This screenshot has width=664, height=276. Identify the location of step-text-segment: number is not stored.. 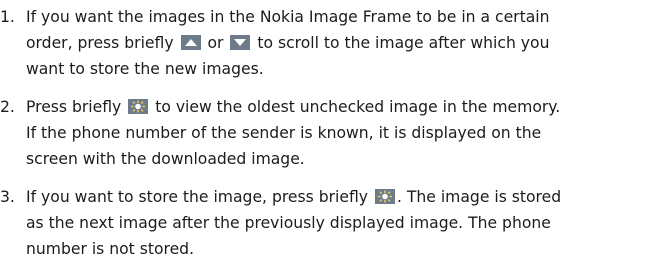
(110, 249).